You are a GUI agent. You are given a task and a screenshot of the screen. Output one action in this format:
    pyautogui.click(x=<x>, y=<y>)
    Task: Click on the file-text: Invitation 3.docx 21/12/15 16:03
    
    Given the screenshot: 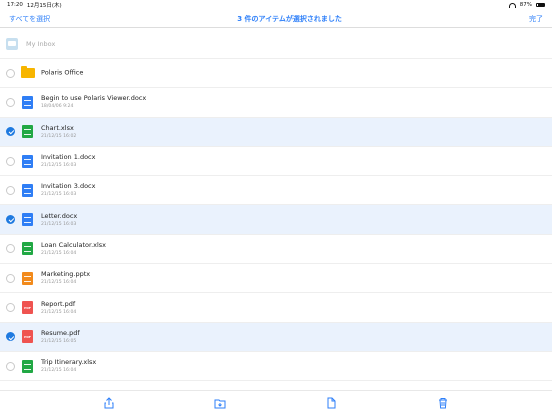 What is the action you would take?
    pyautogui.click(x=68, y=190)
    